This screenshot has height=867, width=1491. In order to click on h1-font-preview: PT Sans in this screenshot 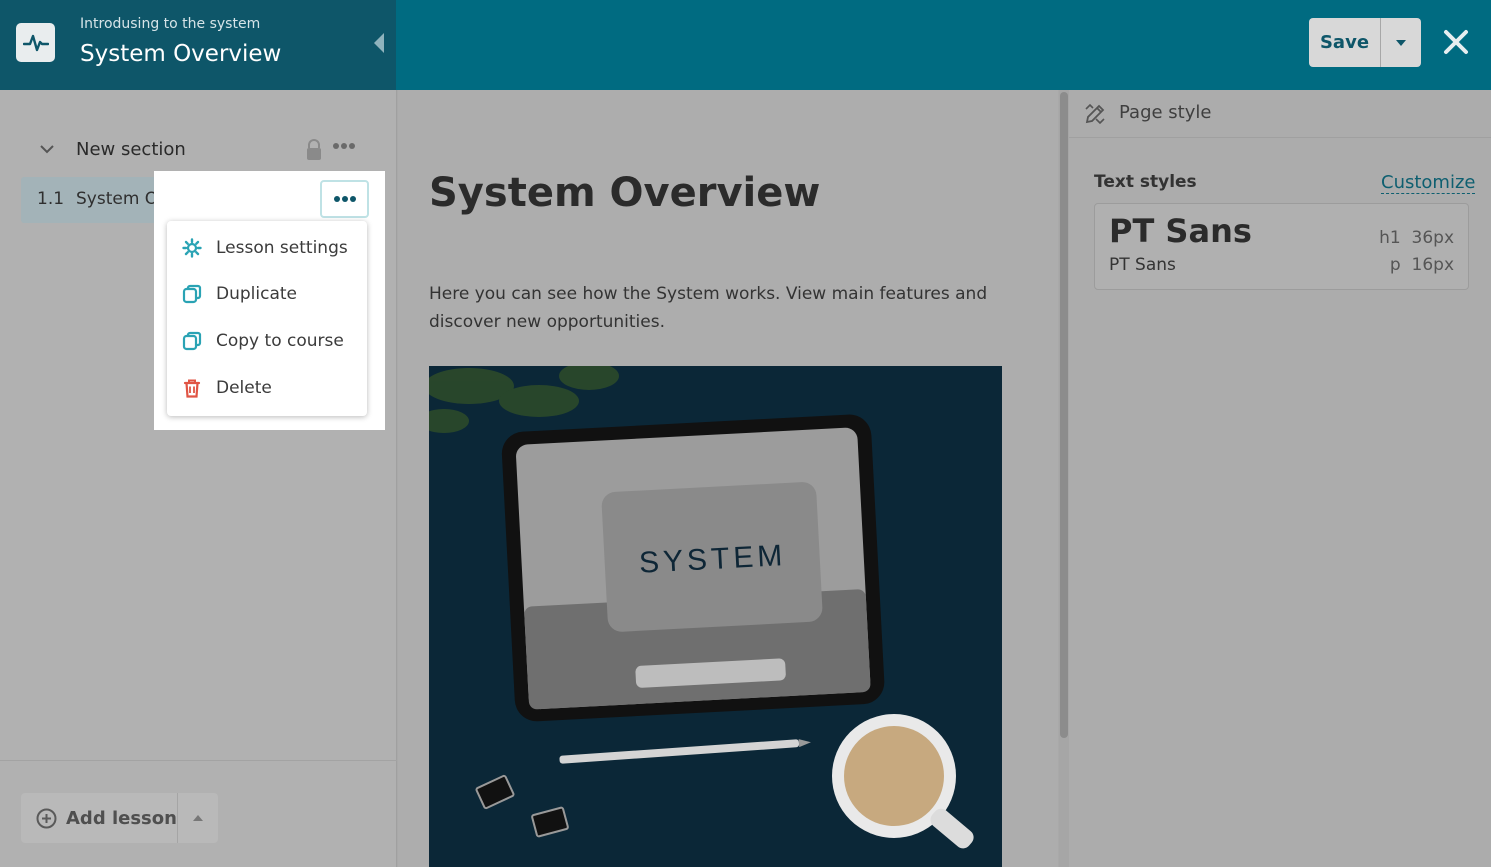, I will do `click(1180, 231)`.